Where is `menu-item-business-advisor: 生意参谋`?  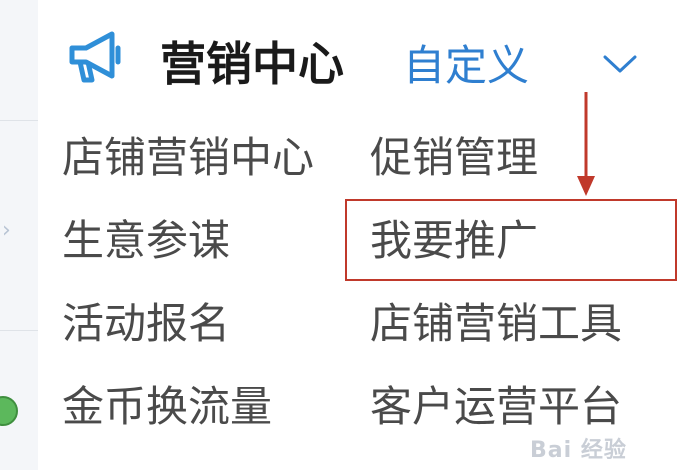 menu-item-business-advisor: 生意参谋 is located at coordinates (146, 241).